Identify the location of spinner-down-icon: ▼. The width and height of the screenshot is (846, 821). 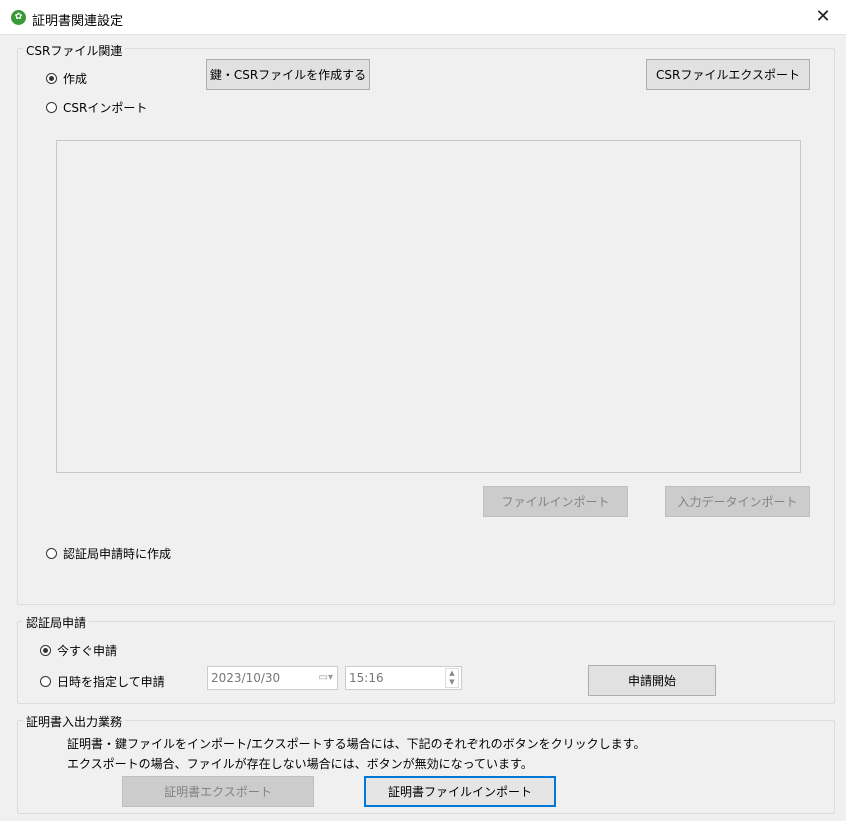
(452, 682).